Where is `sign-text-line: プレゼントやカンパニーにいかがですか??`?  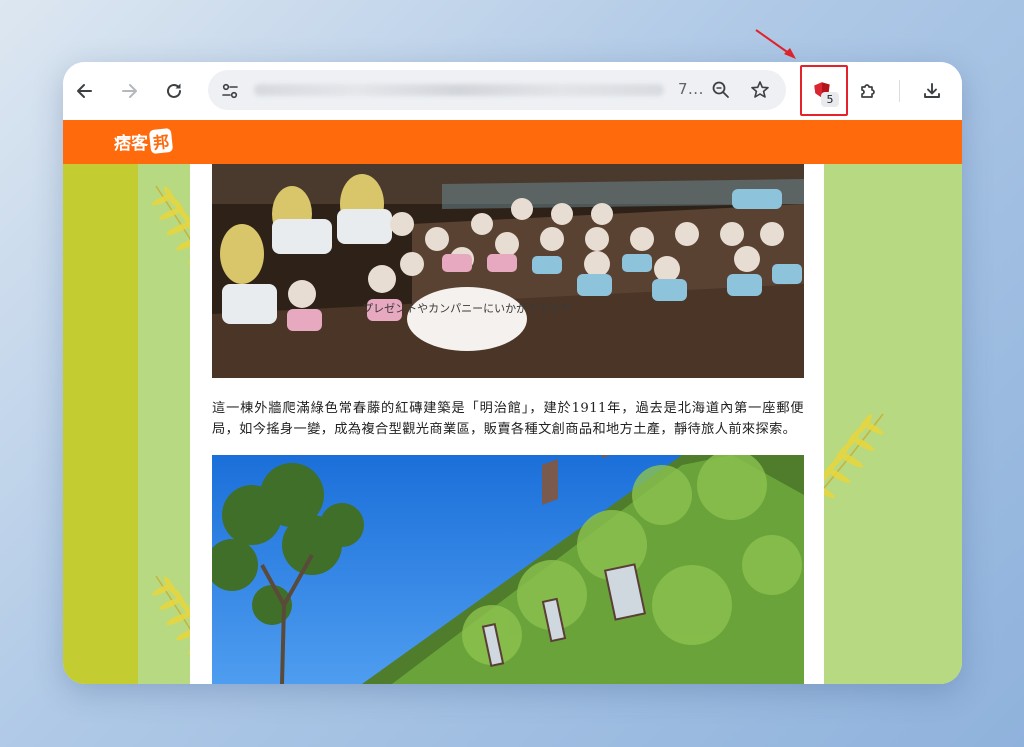
sign-text-line: プレゼントやカンパニーにいかがですか?? is located at coordinates (467, 308).